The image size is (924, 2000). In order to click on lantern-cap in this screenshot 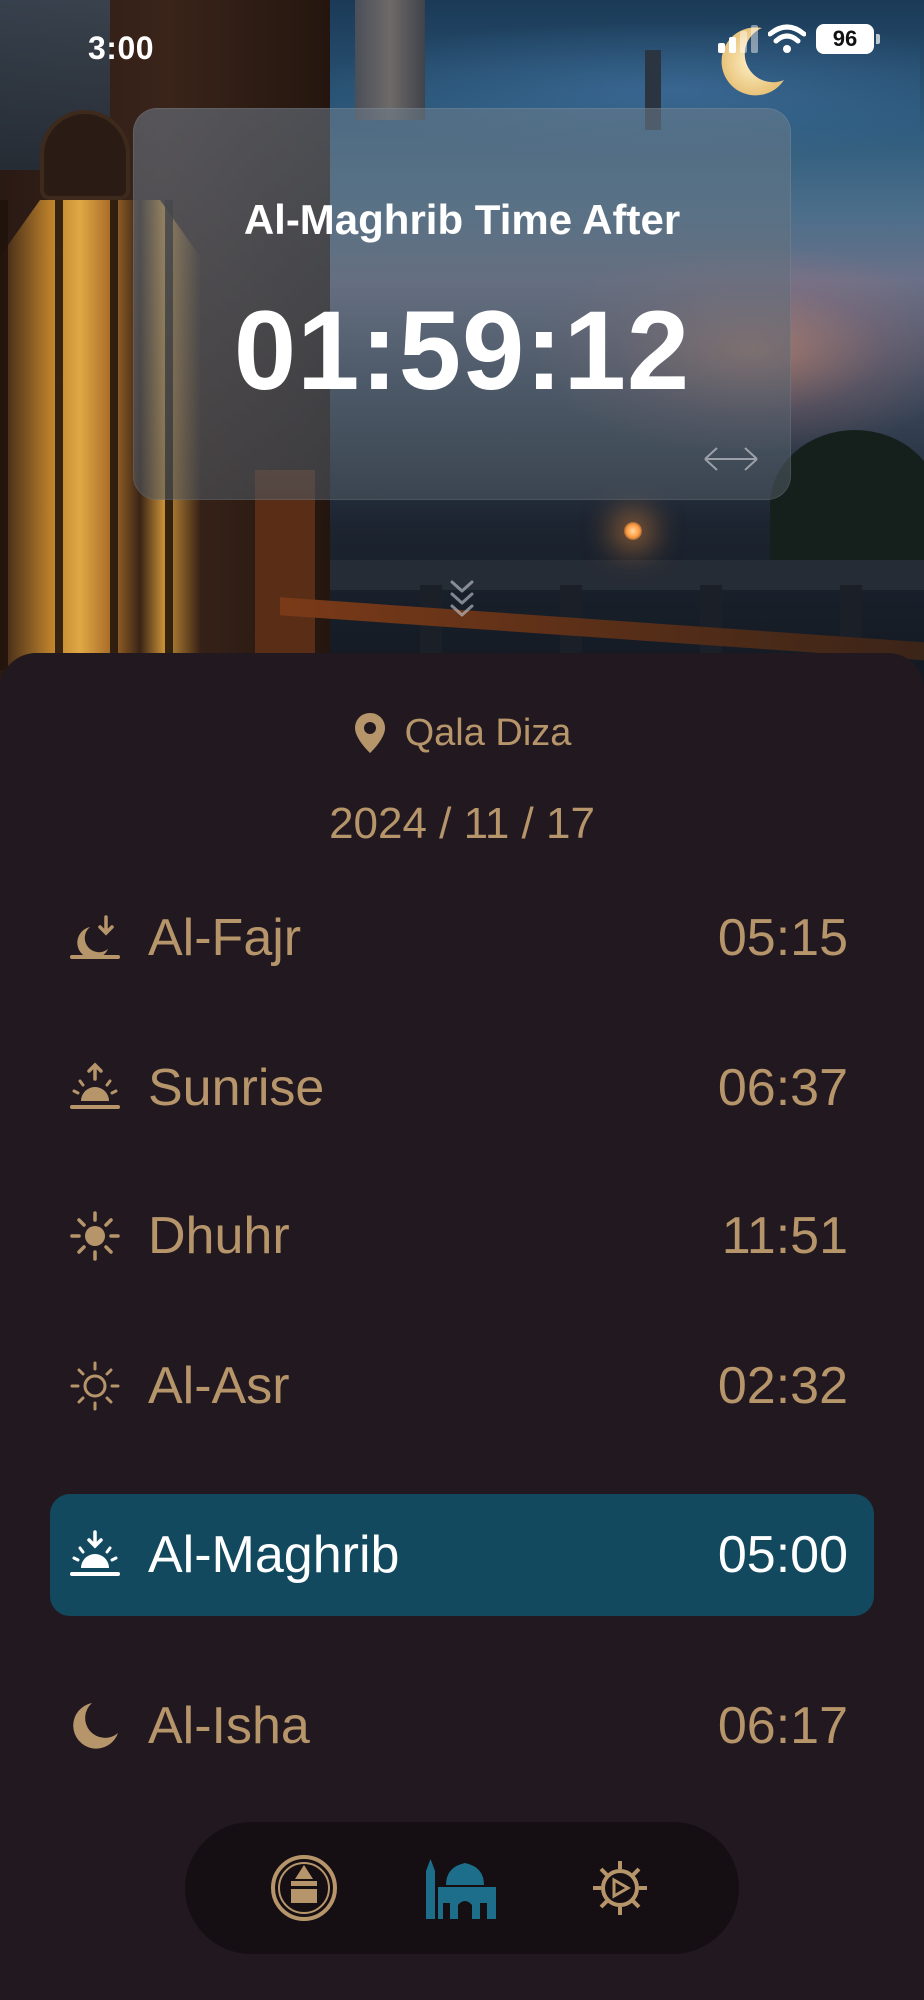, I will do `click(85, 155)`.